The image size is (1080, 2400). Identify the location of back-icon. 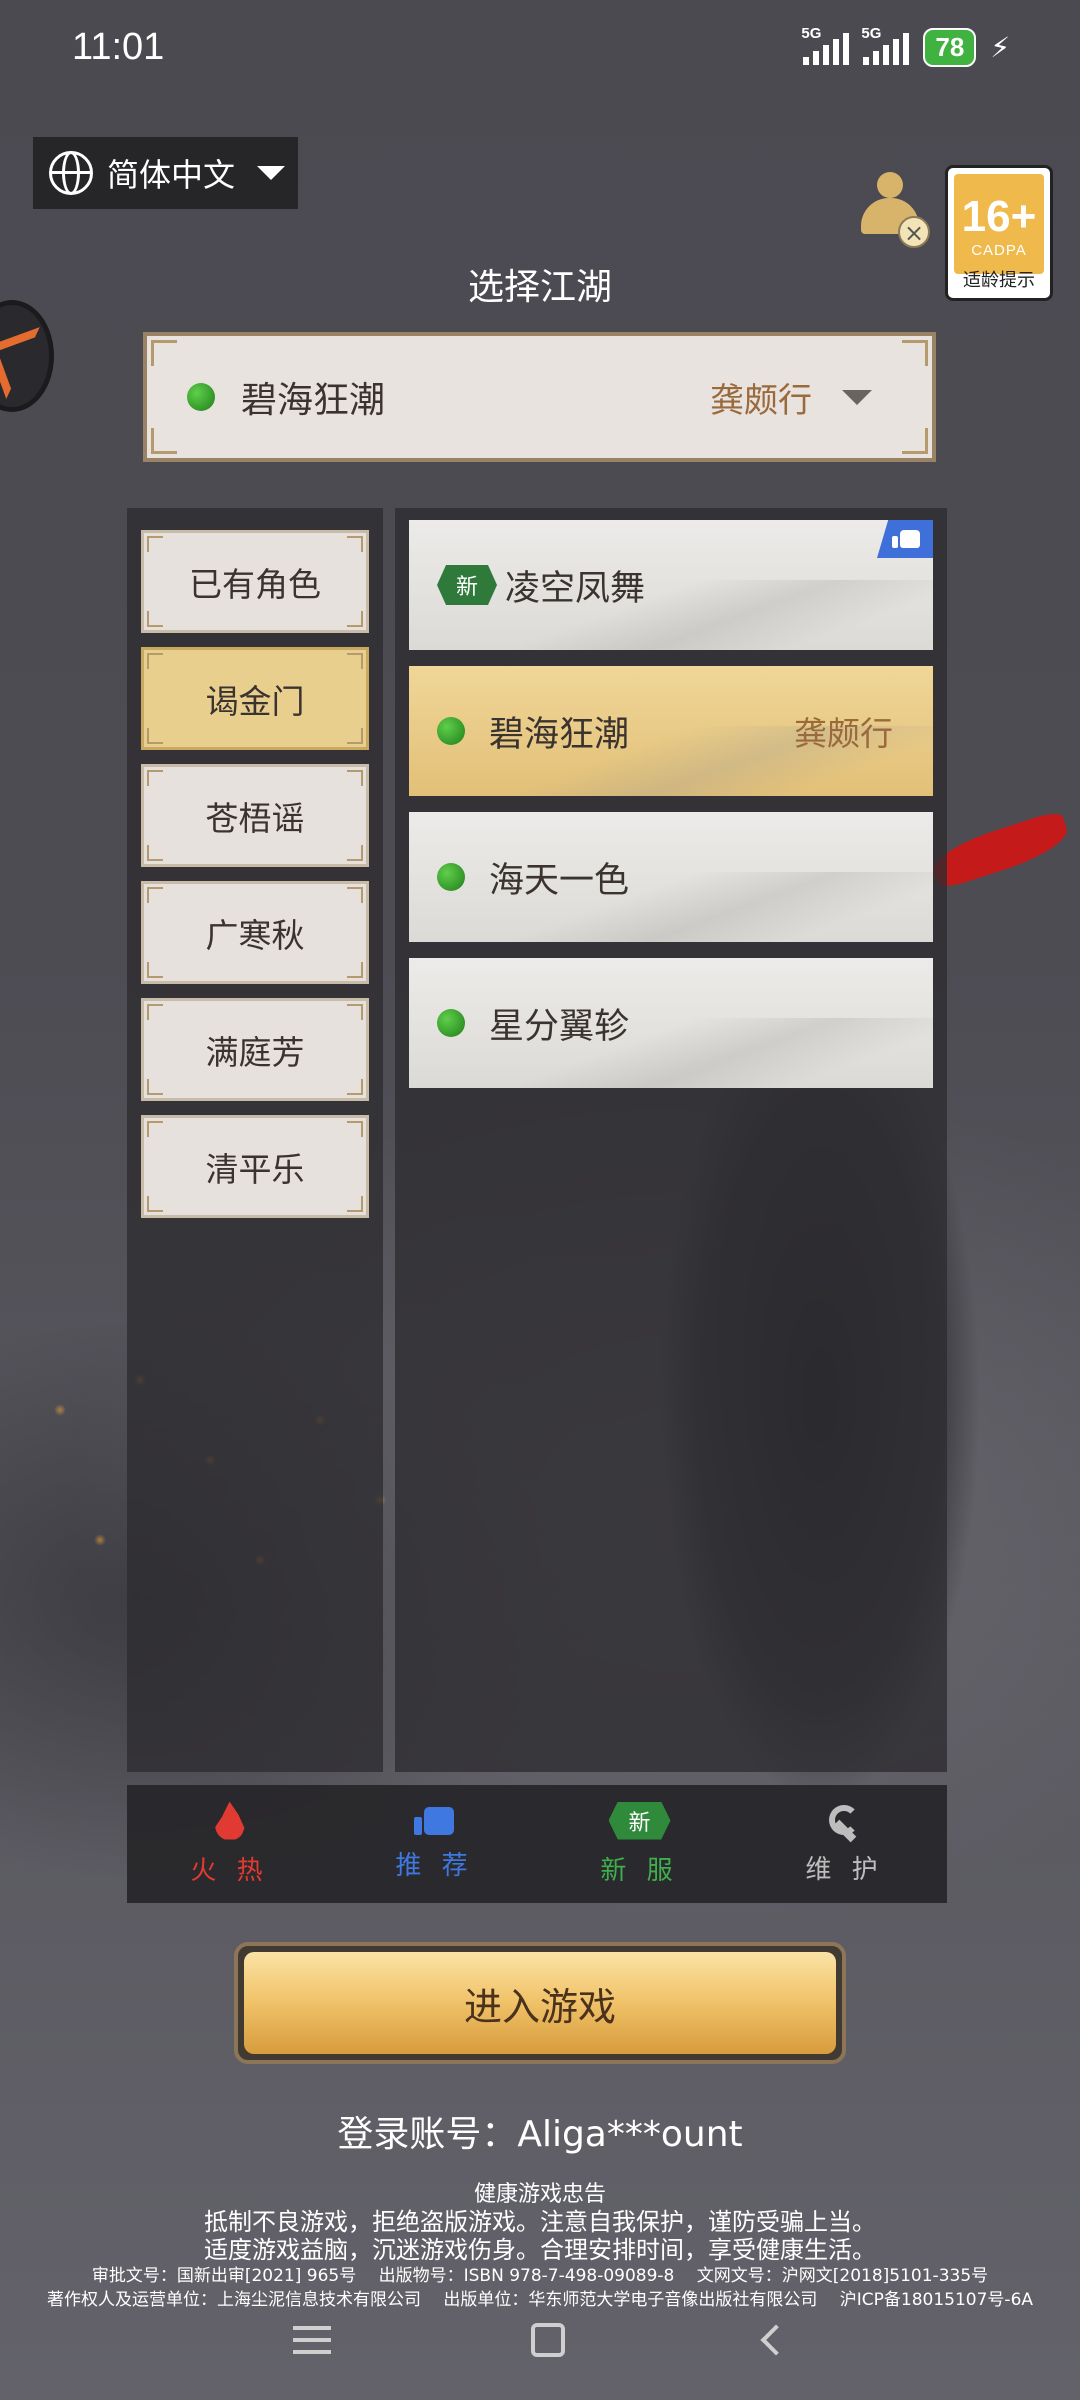
(776, 2340).